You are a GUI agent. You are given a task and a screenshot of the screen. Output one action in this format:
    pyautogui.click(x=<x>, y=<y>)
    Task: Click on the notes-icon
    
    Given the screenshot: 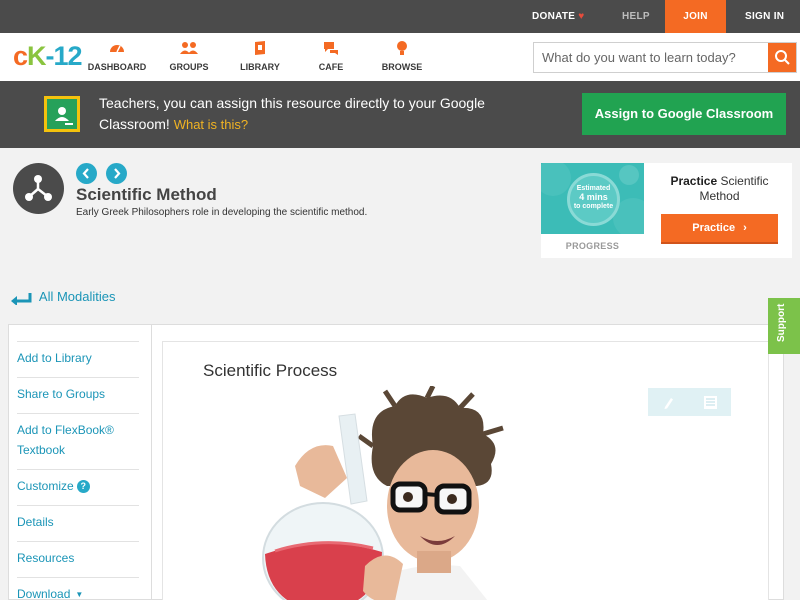 What is the action you would take?
    pyautogui.click(x=710, y=402)
    